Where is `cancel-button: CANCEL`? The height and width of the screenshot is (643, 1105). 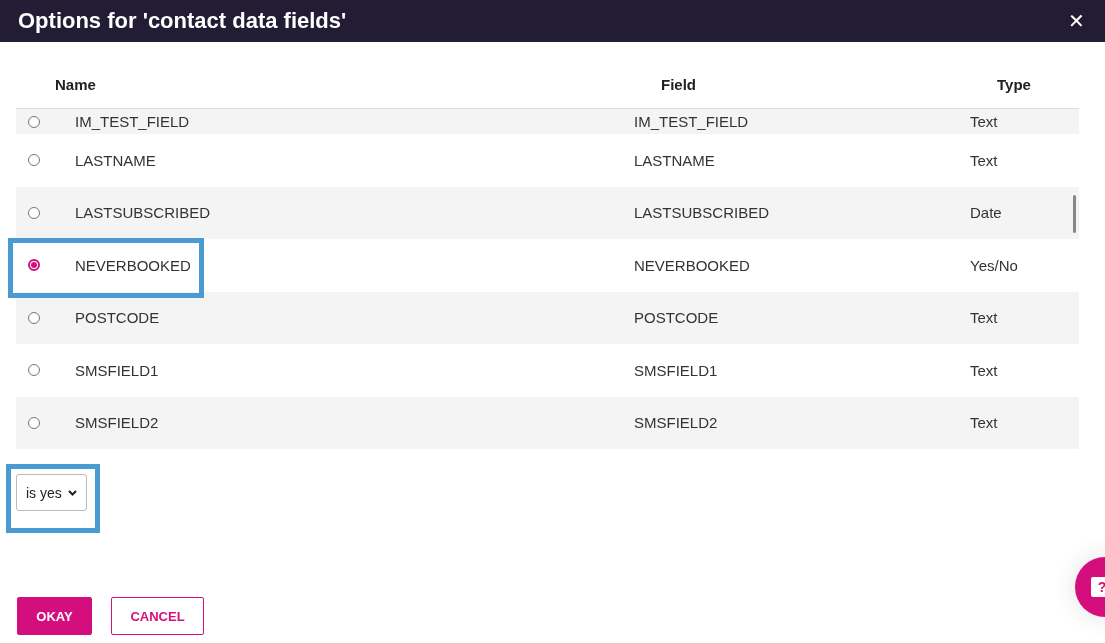
cancel-button: CANCEL is located at coordinates (157, 616).